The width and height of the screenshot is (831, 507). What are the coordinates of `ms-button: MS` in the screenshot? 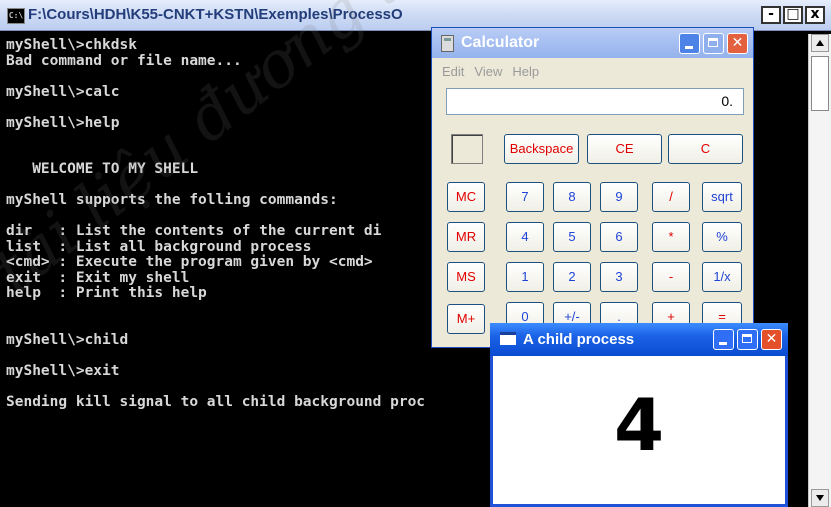 It's located at (466, 277).